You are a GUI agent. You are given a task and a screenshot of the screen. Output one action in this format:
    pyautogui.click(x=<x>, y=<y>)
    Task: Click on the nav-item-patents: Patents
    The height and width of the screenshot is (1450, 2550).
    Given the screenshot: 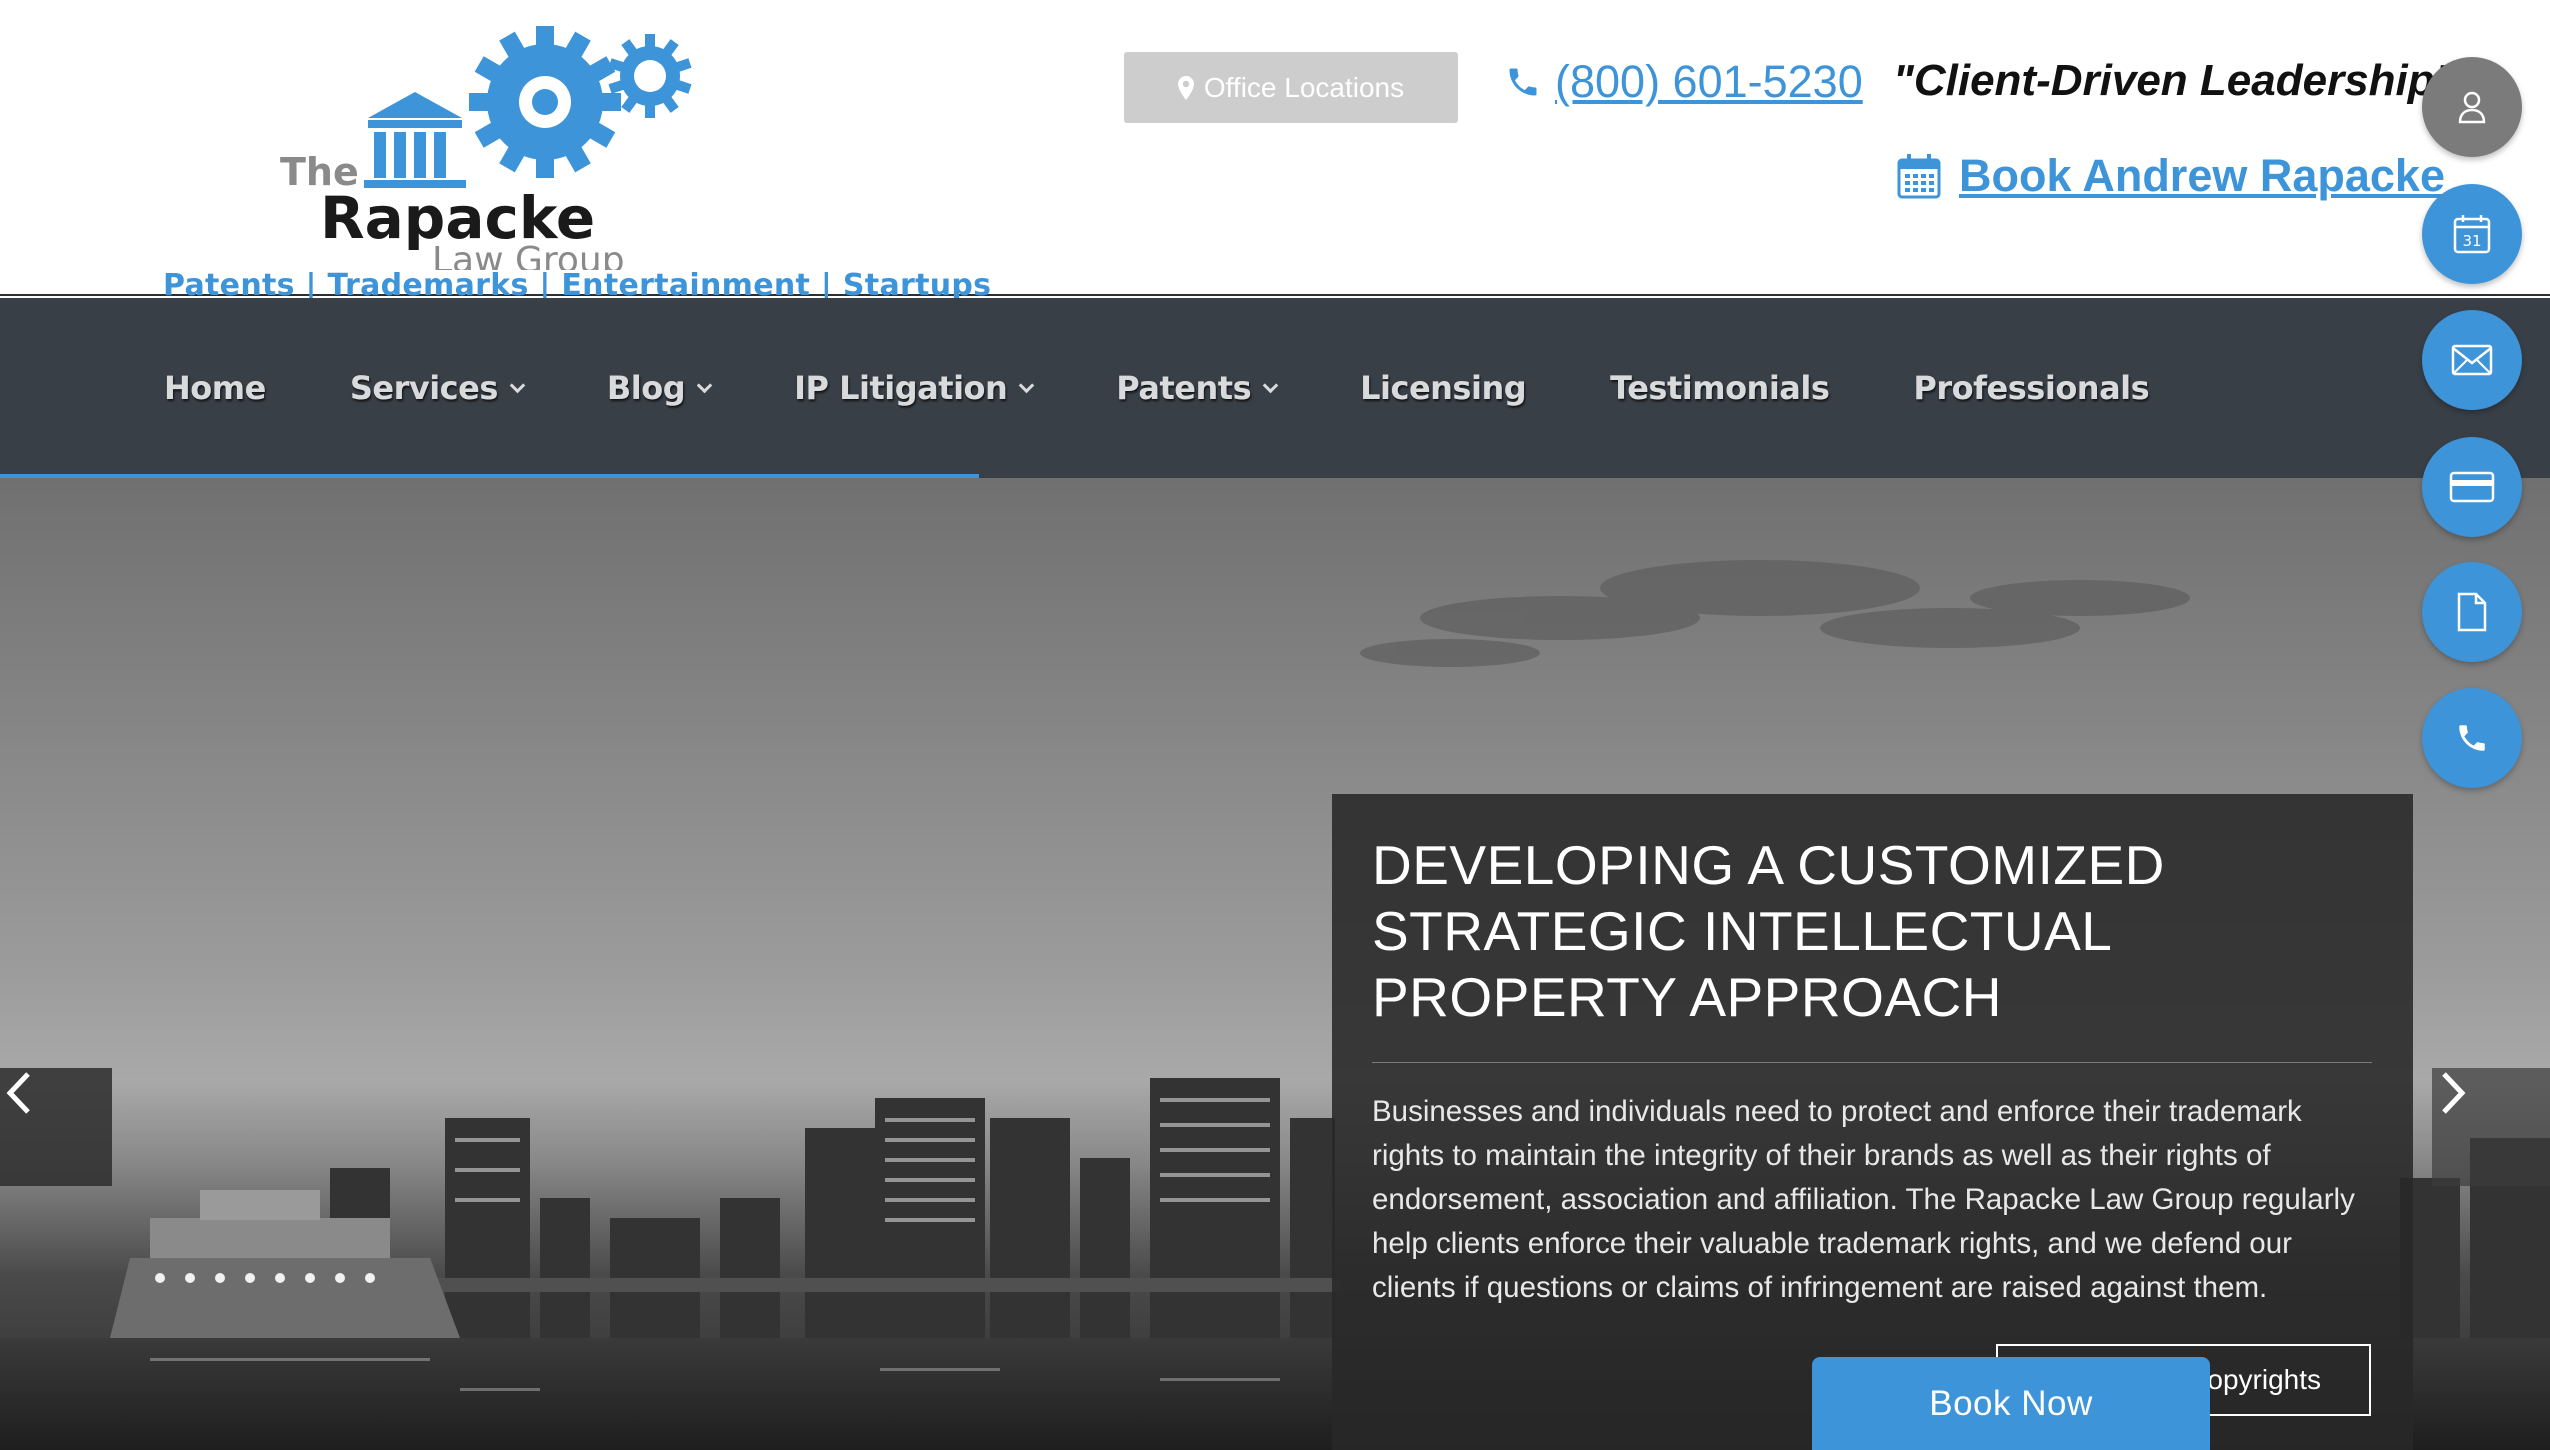 What is the action you would take?
    pyautogui.click(x=1197, y=388)
    